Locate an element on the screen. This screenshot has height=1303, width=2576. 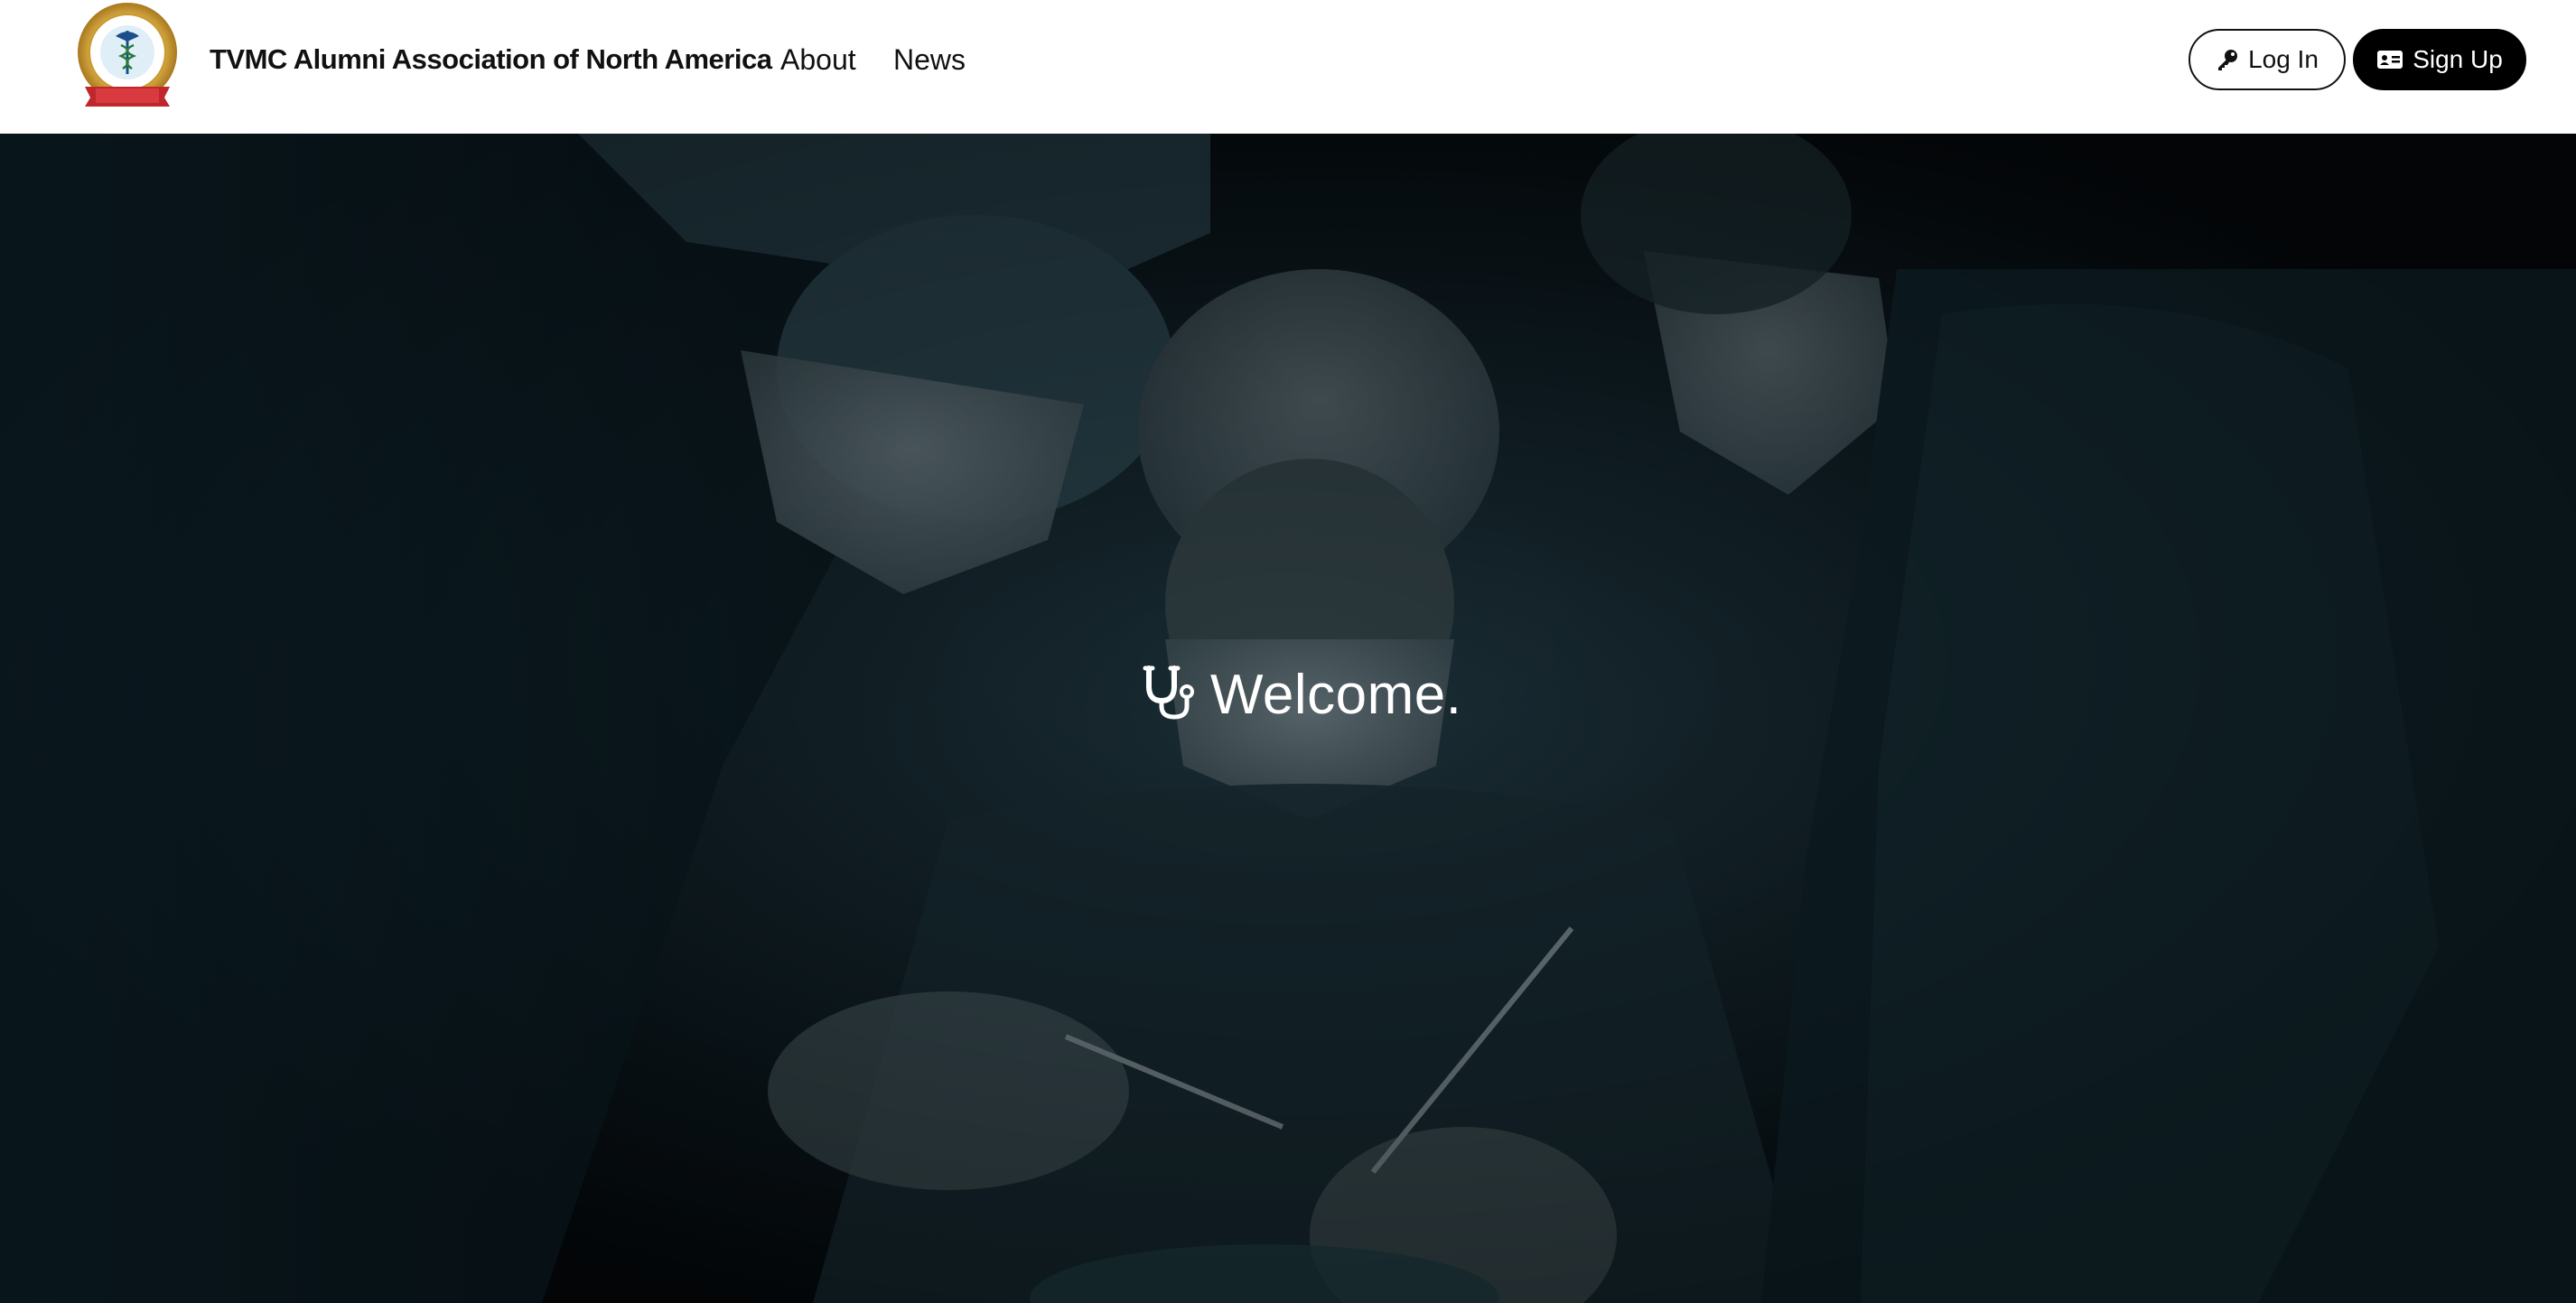
brand-name: TVMC Alumni Association of North America is located at coordinates (491, 59).